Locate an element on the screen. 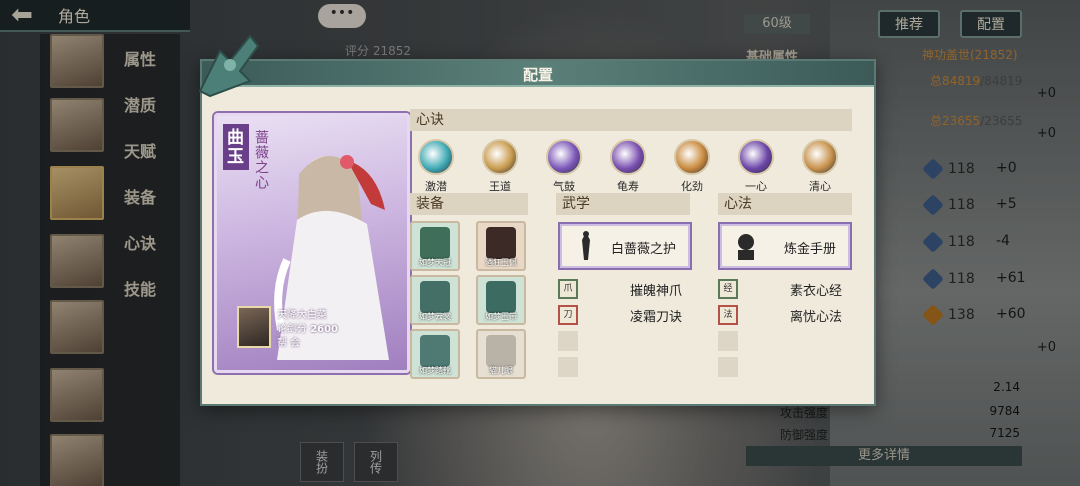 This screenshot has width=1080, height=486. claw-skill-icon: 爪 is located at coordinates (568, 289).